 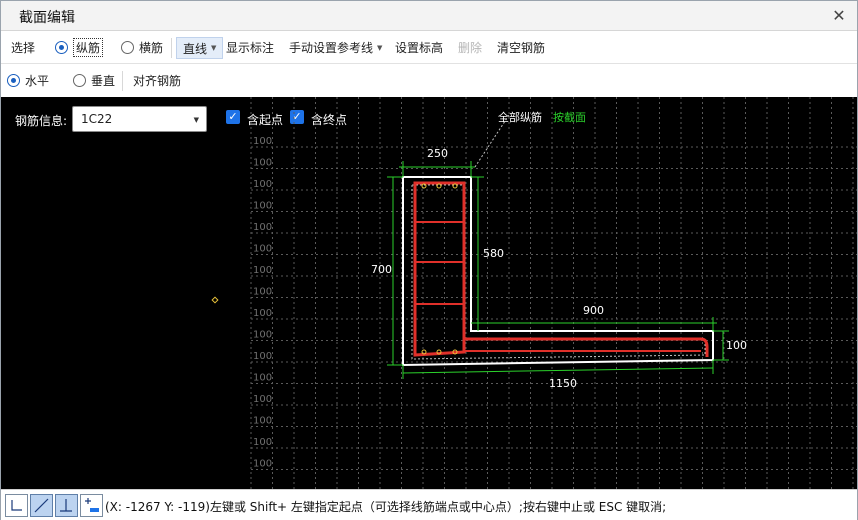 I want to click on rebar-column-stirrup, so click(x=439, y=269).